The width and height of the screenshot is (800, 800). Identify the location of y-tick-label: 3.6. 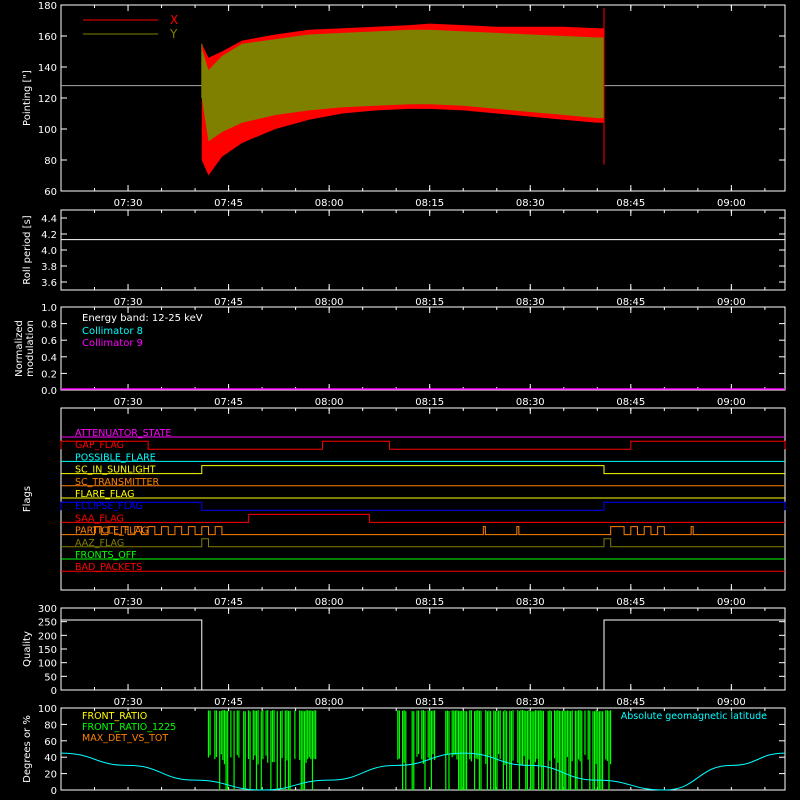
(49, 283).